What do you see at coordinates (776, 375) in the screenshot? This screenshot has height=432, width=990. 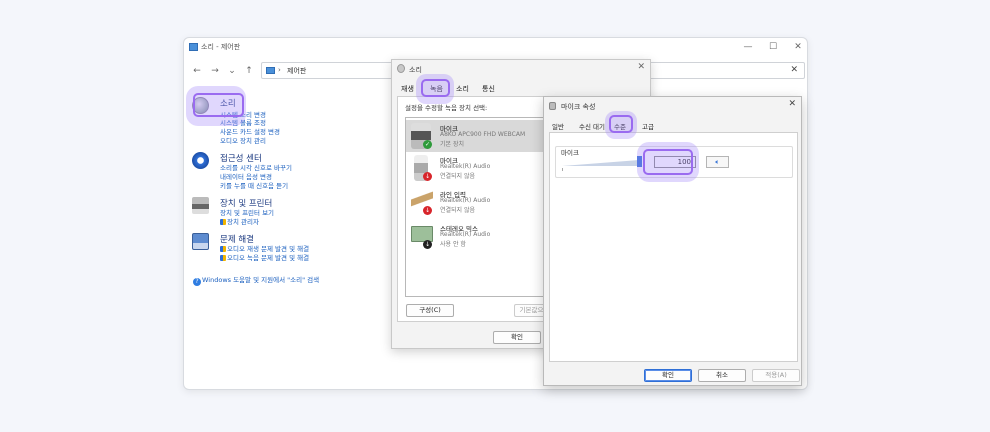 I see `apply-button: 적용(A)` at bounding box center [776, 375].